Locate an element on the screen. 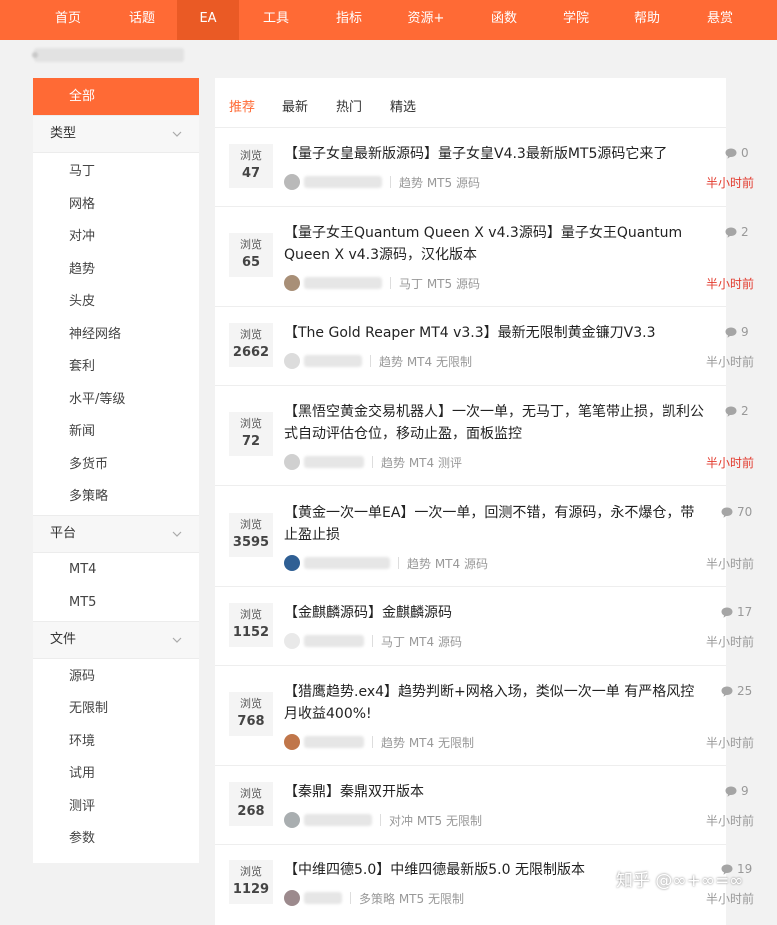 The height and width of the screenshot is (925, 777). nav-item-home: 首页 is located at coordinates (68, 20).